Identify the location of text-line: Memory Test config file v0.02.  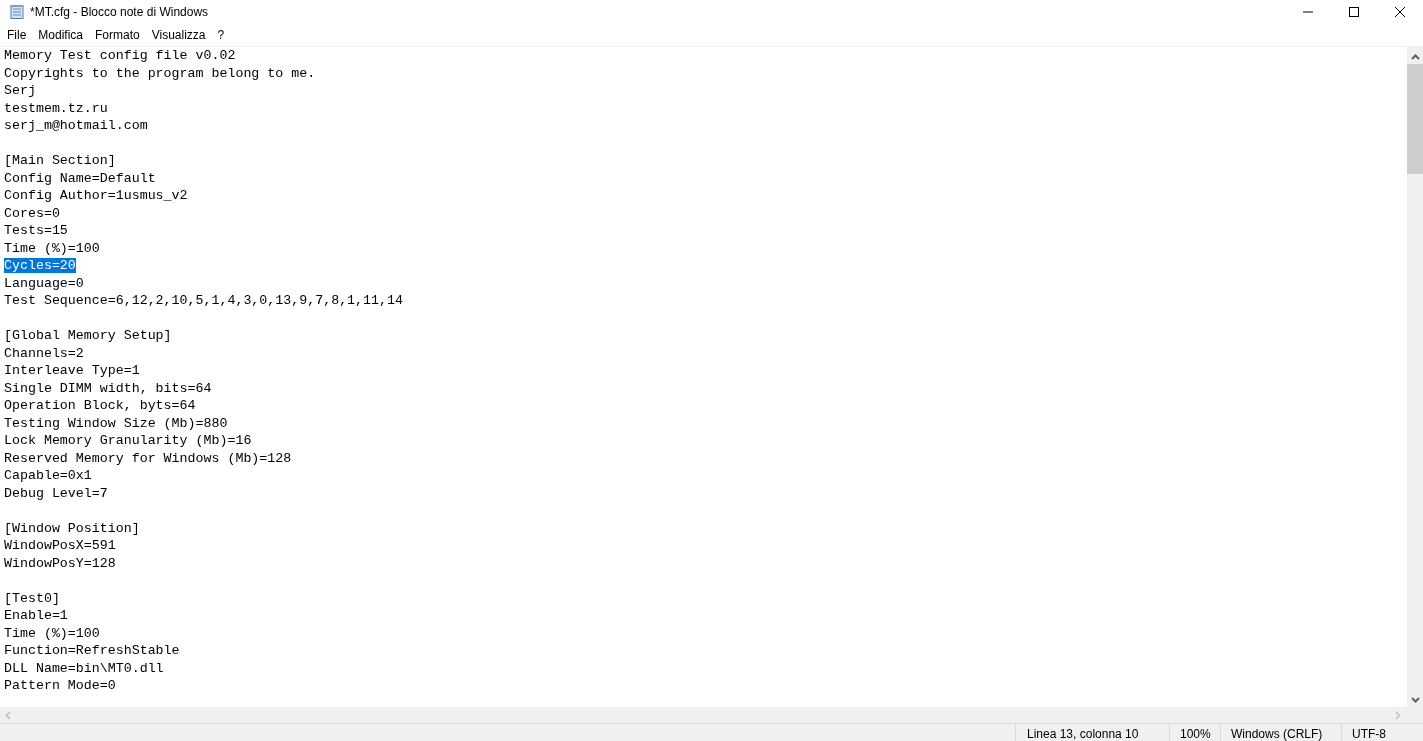
(120, 55).